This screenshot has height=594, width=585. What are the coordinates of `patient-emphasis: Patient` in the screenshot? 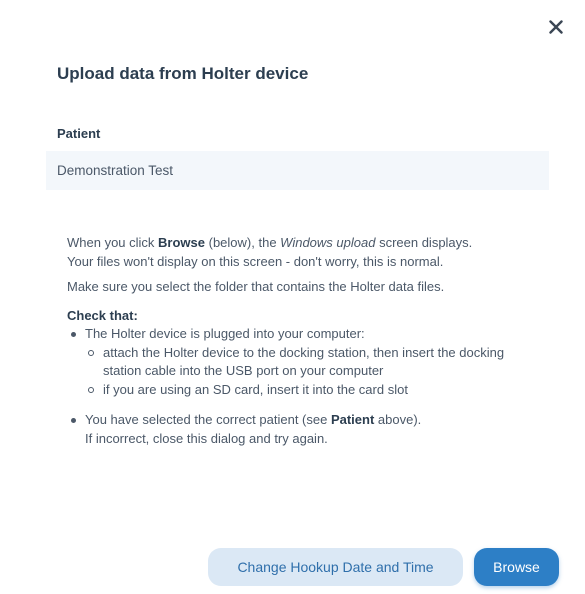 It's located at (352, 419).